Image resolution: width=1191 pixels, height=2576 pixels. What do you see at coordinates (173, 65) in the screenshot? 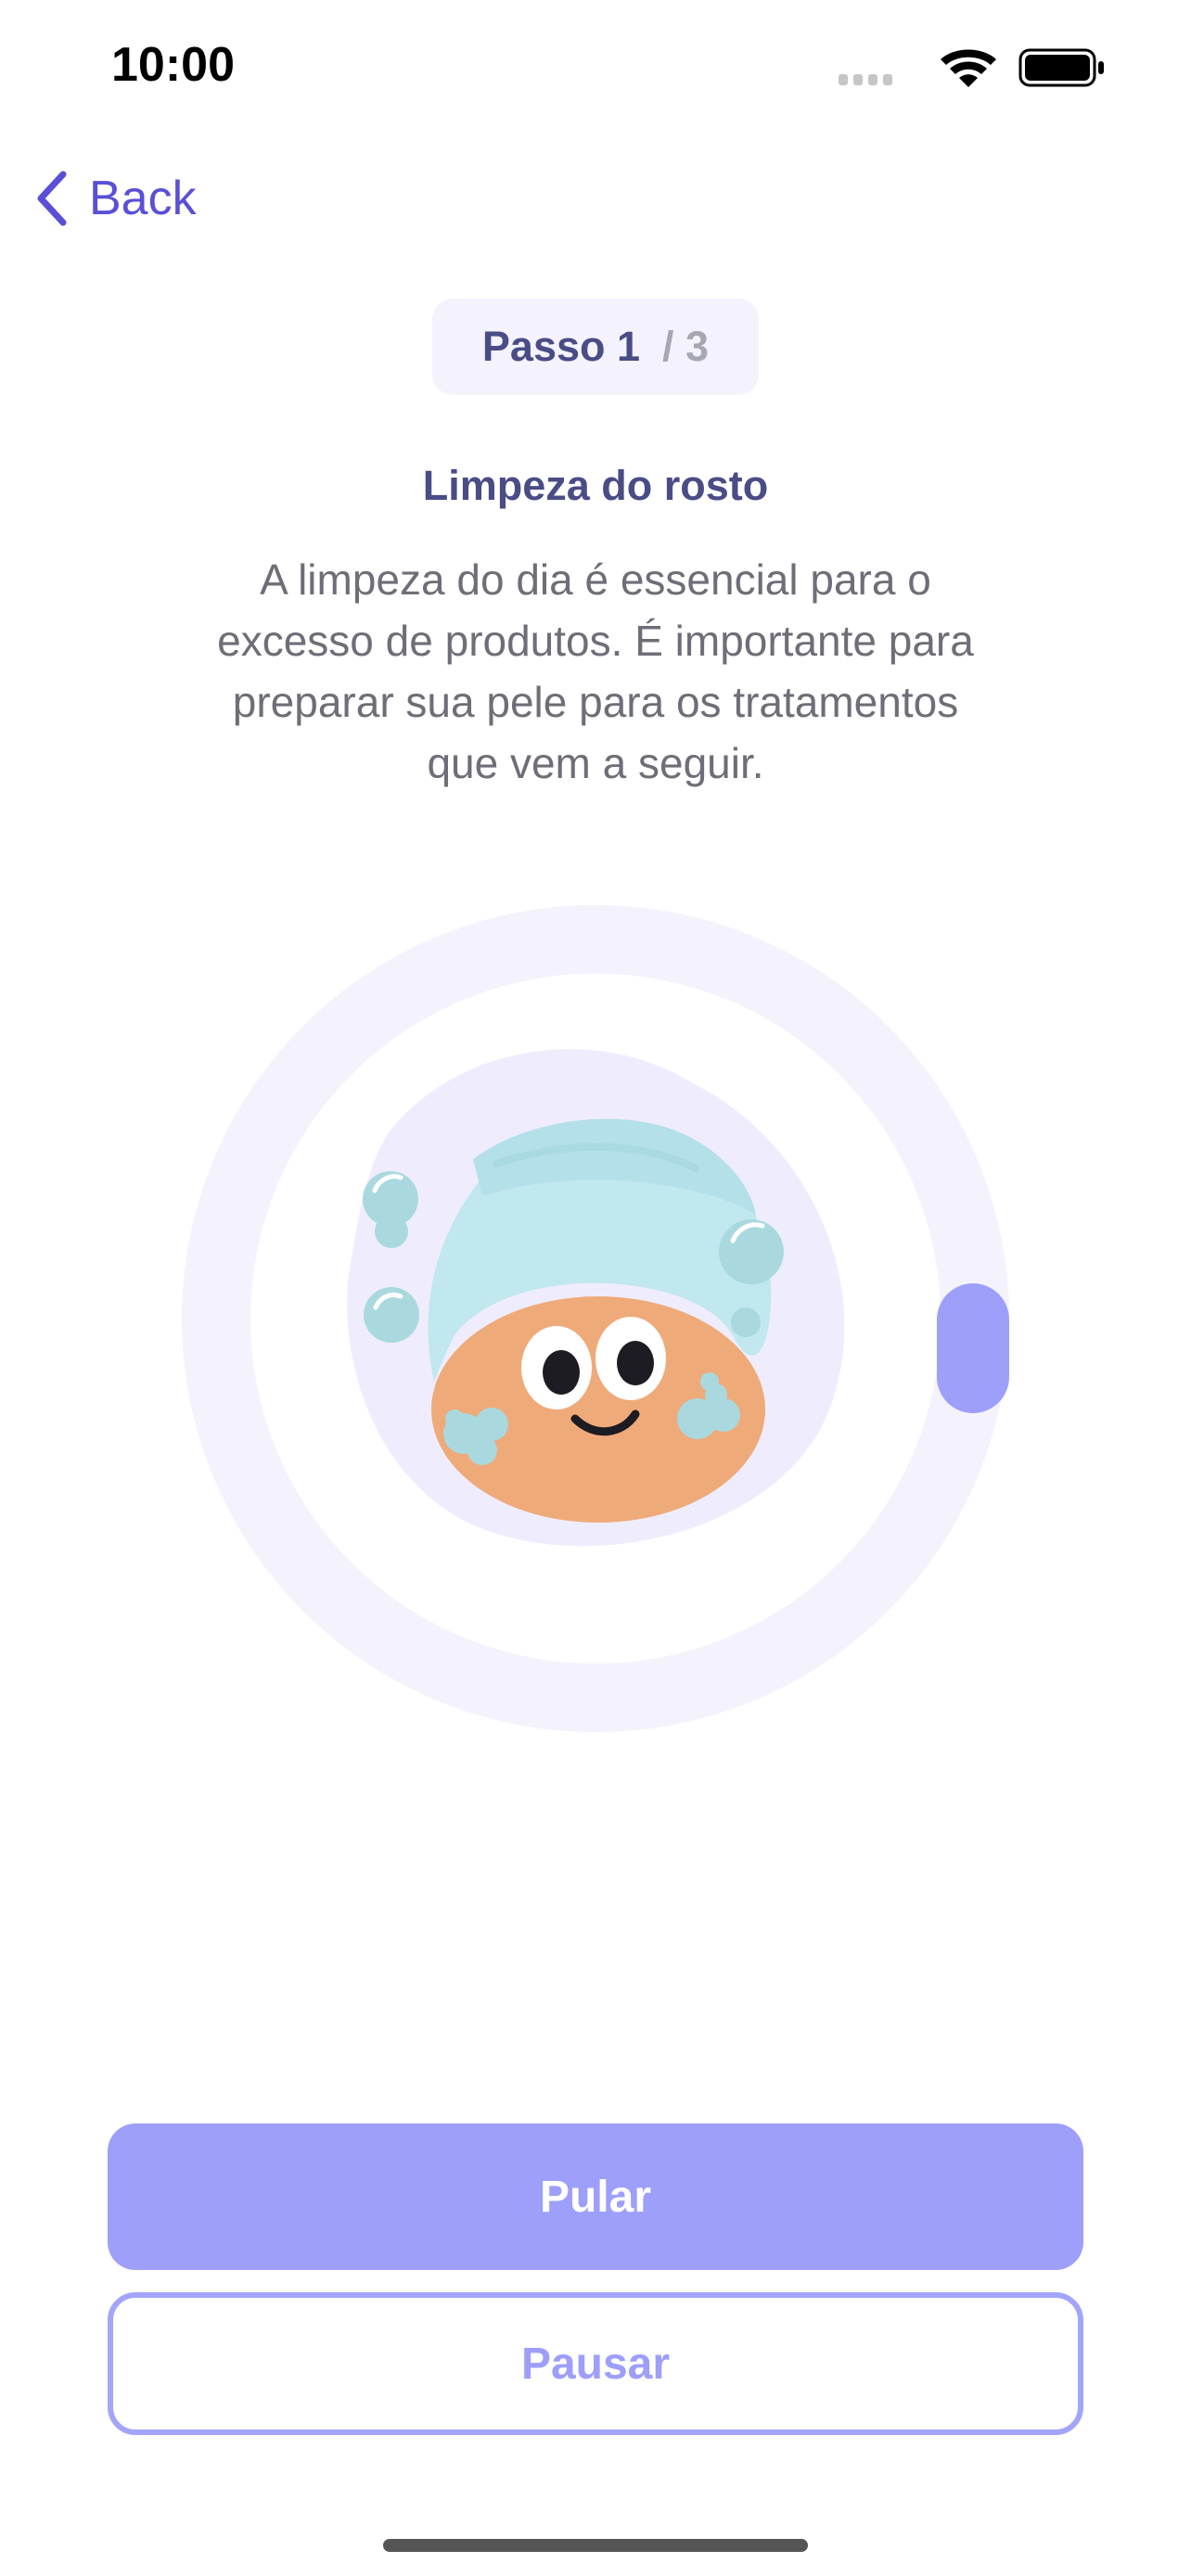
I see `status-time: 10:00` at bounding box center [173, 65].